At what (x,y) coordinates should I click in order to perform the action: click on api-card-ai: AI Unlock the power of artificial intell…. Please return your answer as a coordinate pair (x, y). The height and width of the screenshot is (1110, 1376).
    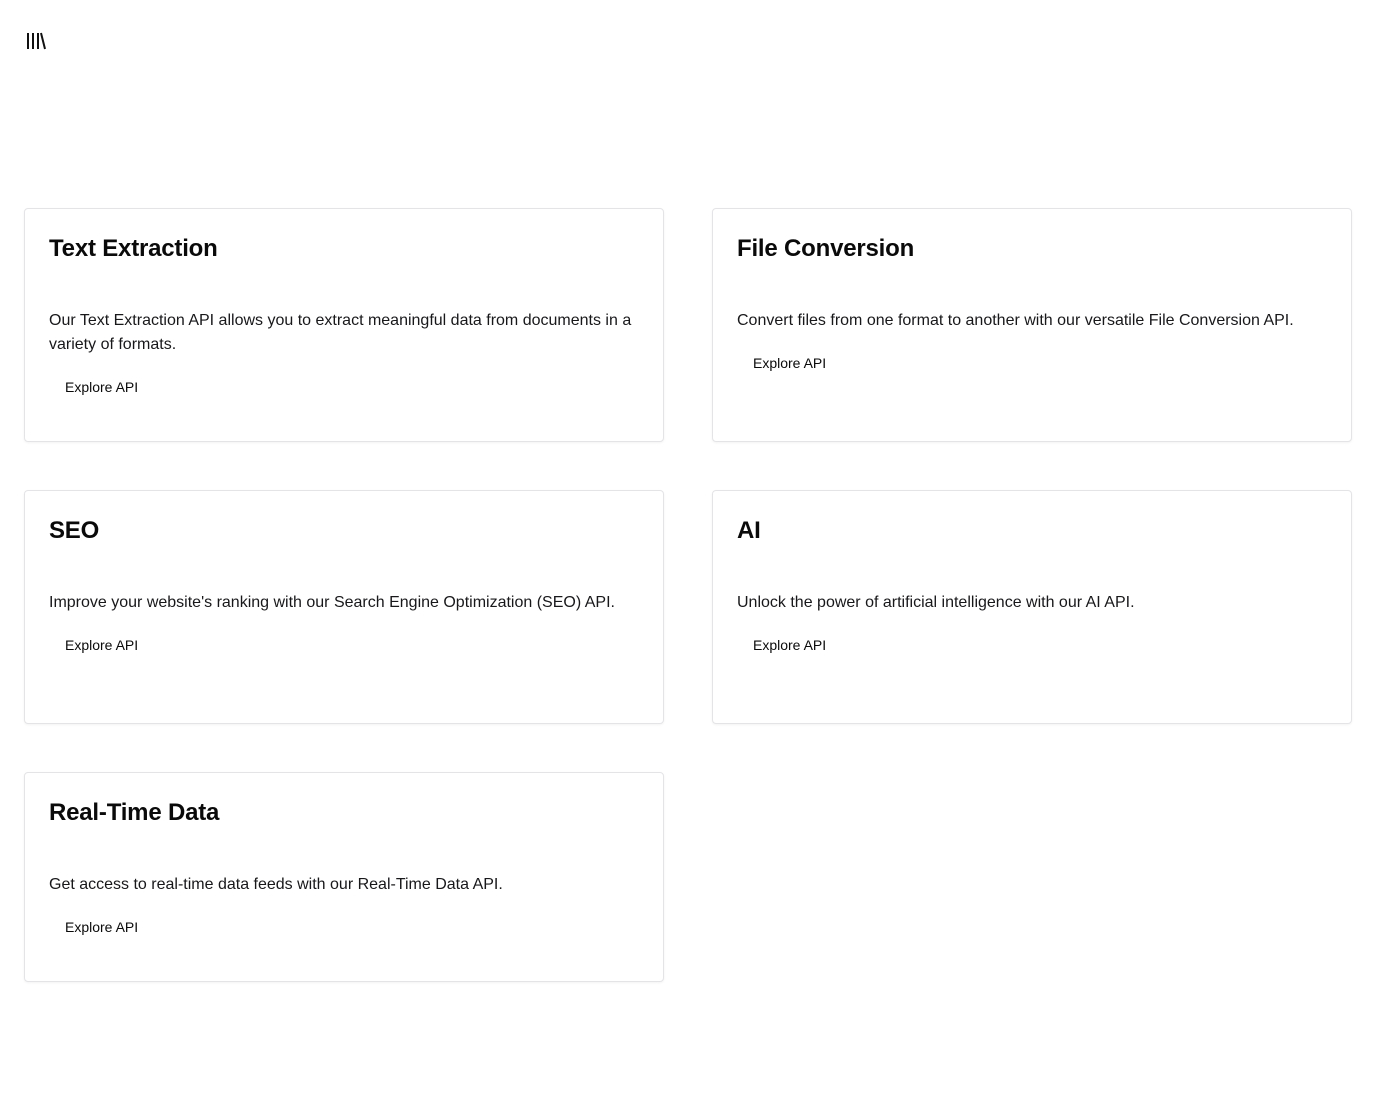
    Looking at the image, I should click on (1032, 607).